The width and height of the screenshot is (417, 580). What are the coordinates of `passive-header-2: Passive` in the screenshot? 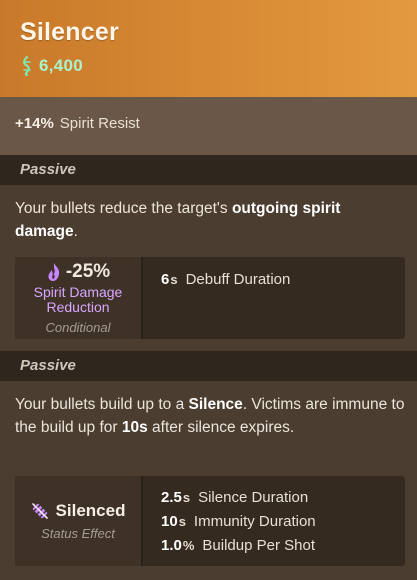 It's located at (208, 366).